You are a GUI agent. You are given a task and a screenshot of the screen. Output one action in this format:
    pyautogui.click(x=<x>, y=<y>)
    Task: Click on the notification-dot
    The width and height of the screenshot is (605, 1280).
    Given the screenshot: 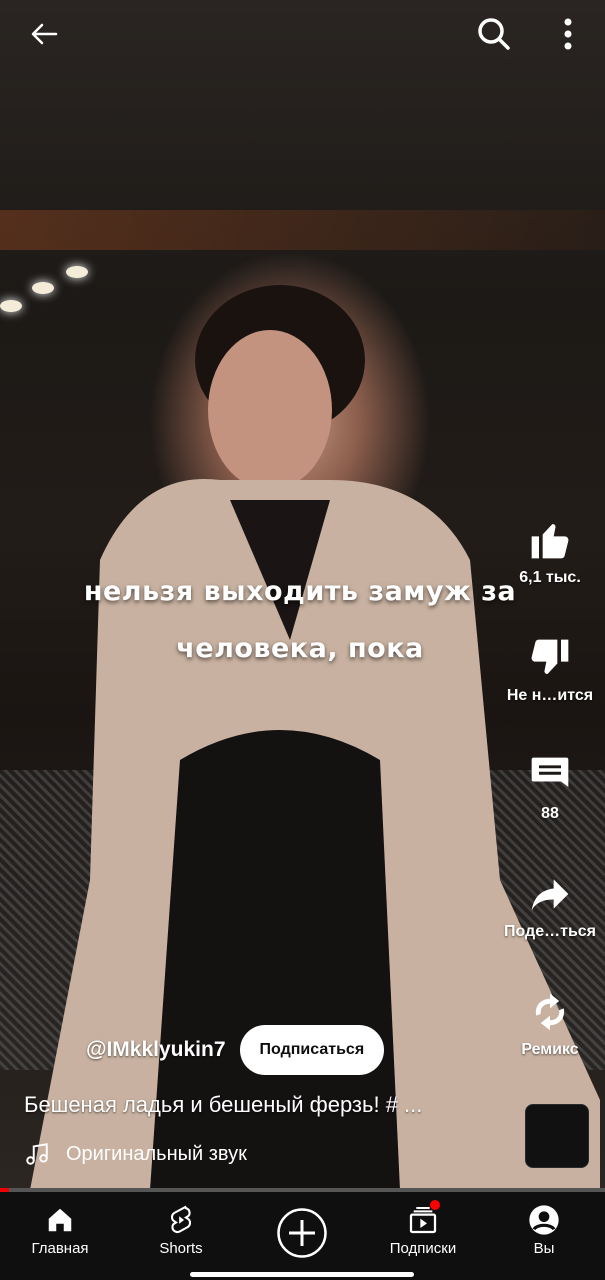 What is the action you would take?
    pyautogui.click(x=435, y=1205)
    